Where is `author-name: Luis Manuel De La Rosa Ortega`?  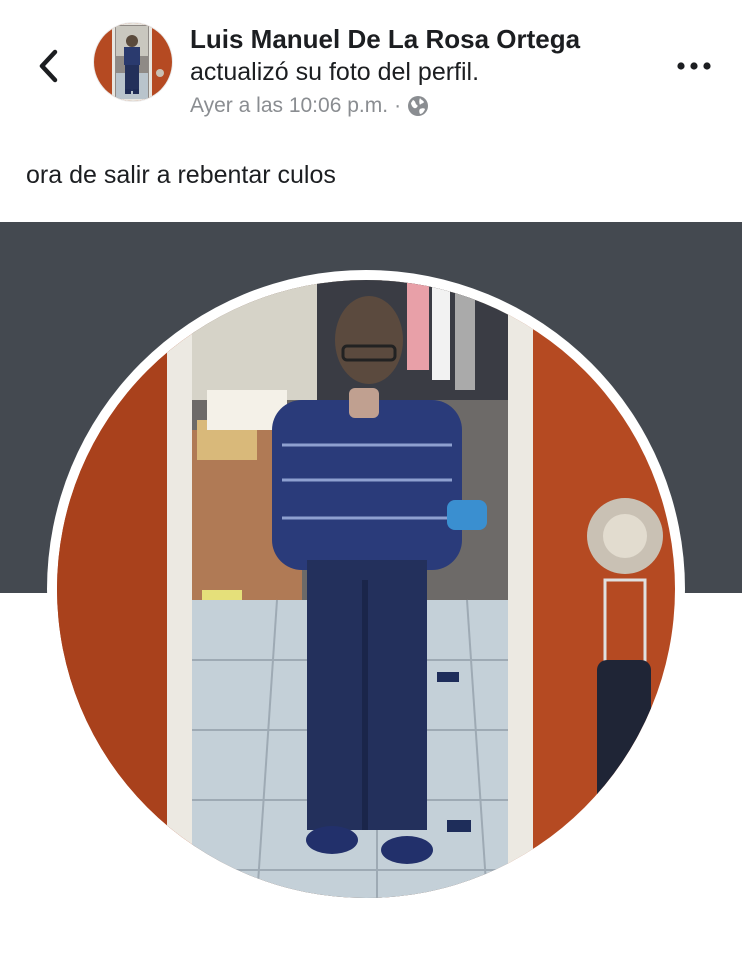
author-name: Luis Manuel De La Rosa Ortega is located at coordinates (425, 39).